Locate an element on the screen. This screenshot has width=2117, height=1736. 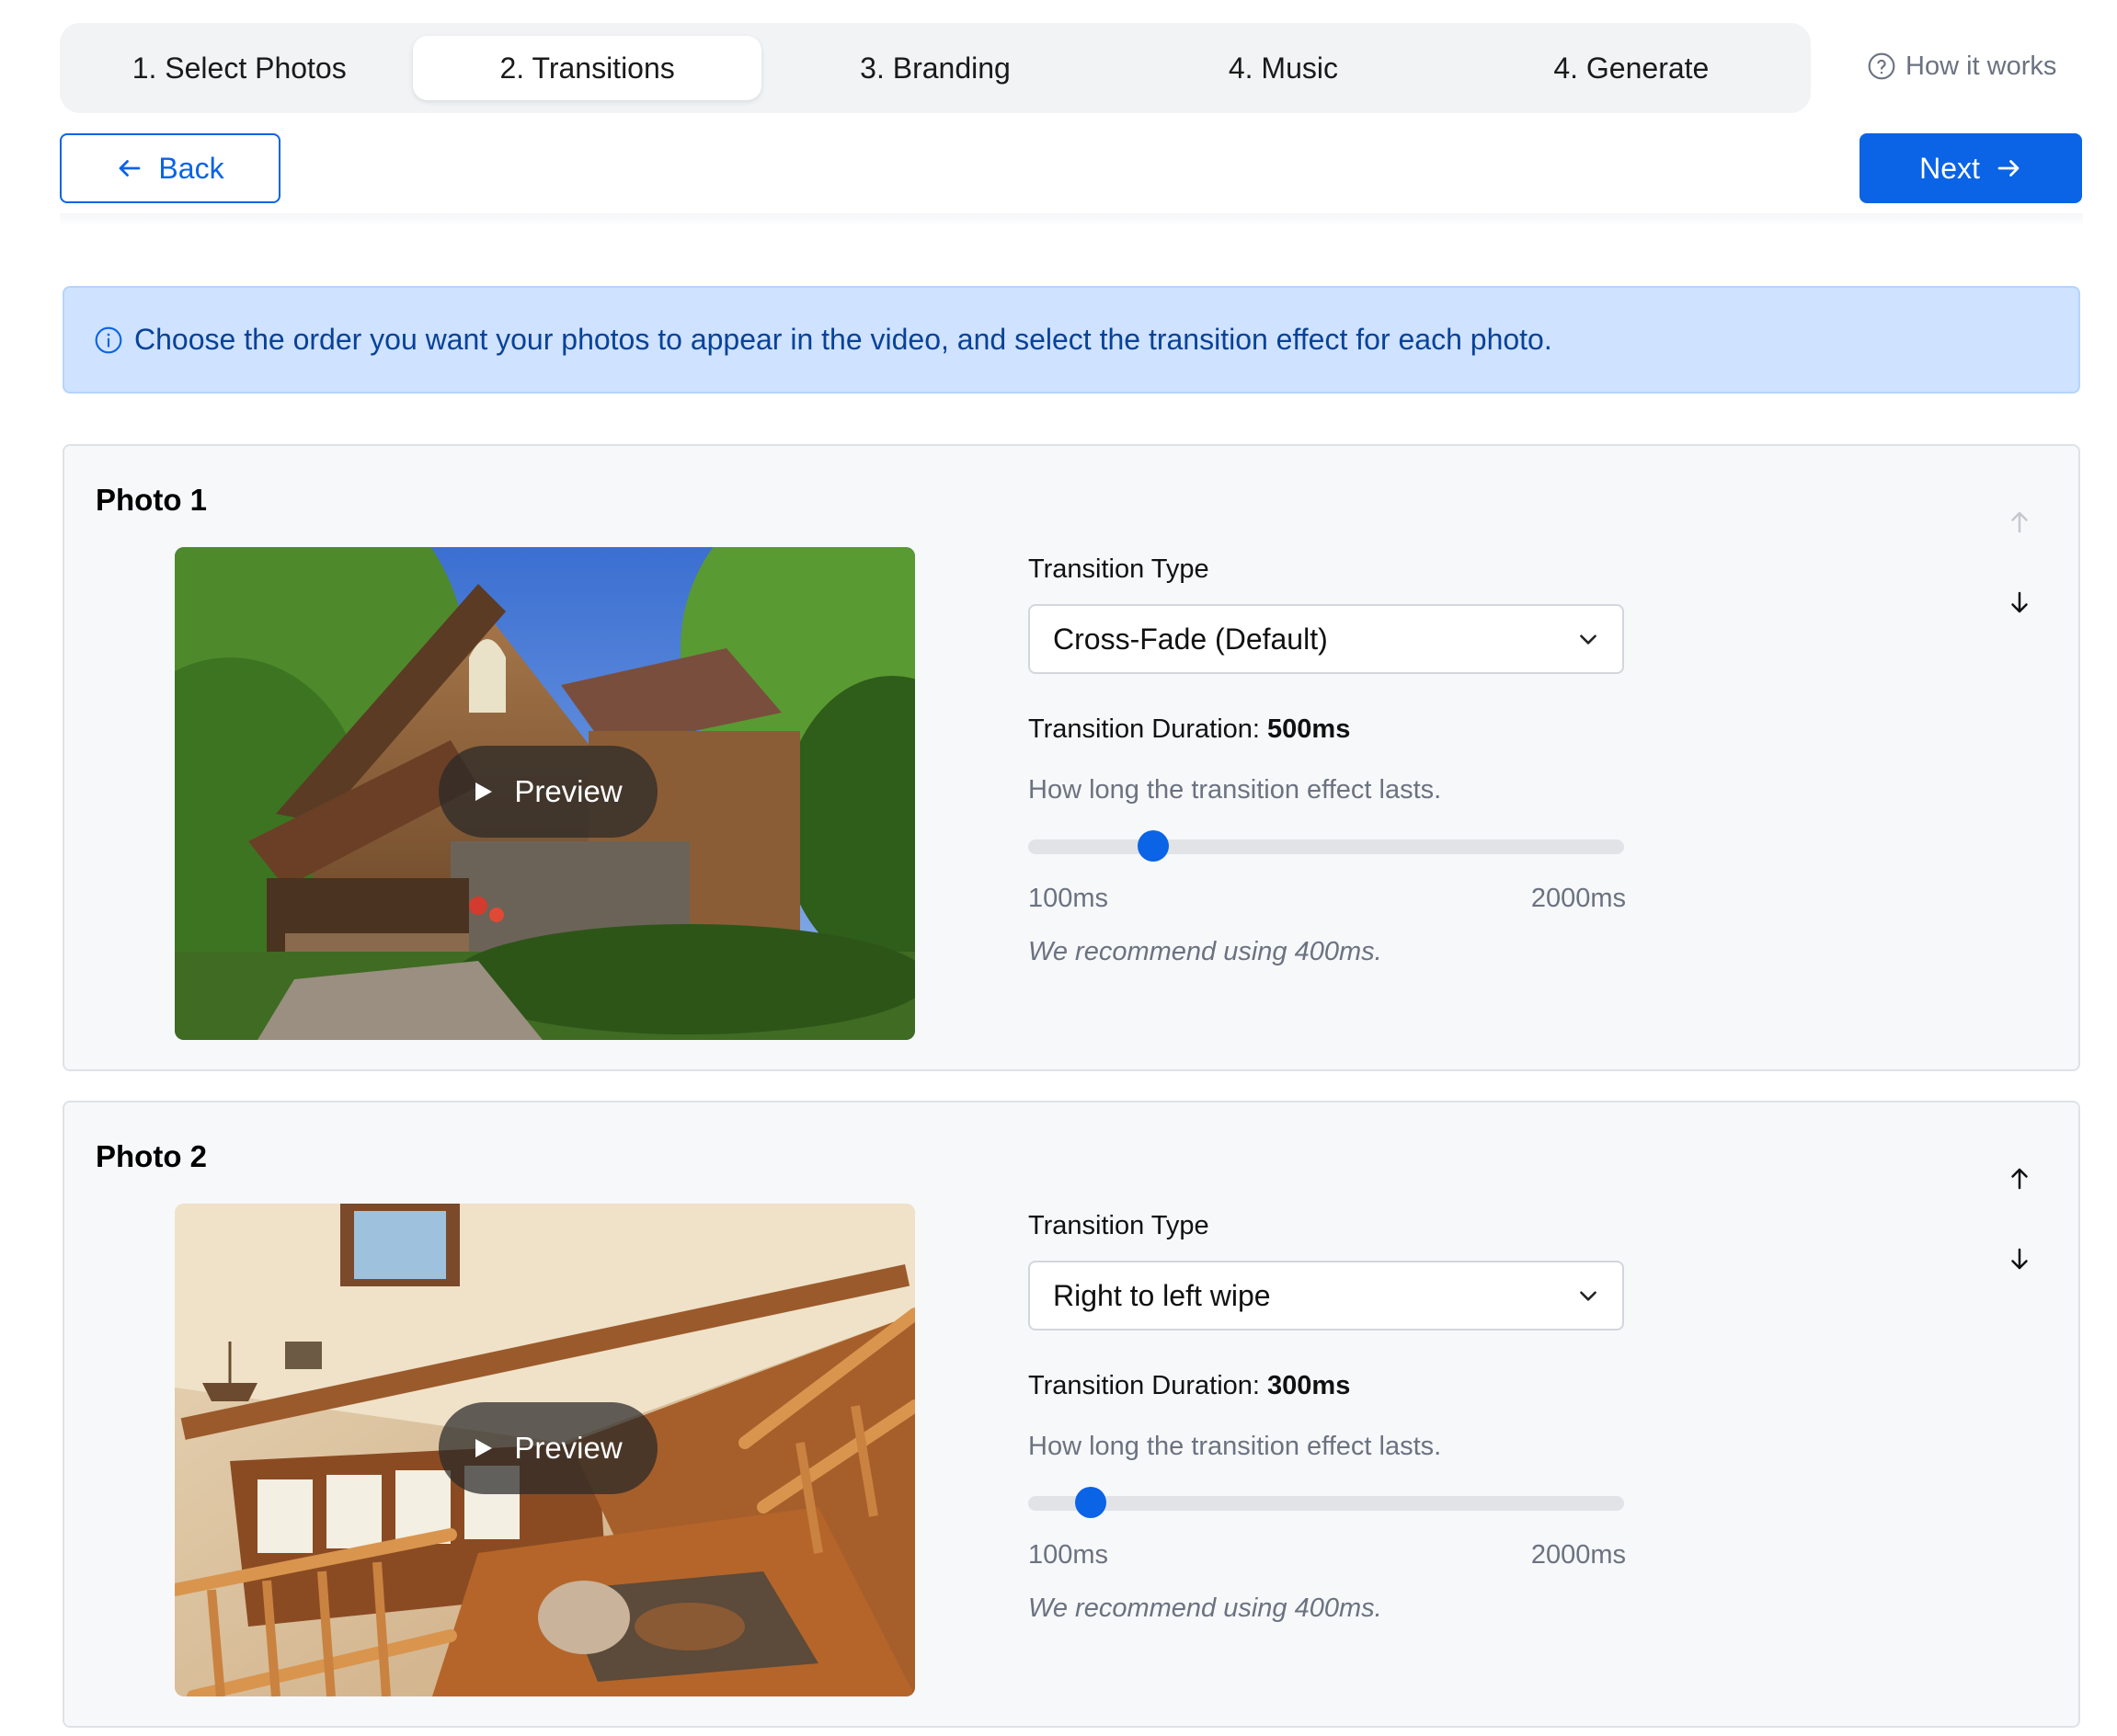
step-transitions: 2. Transitions is located at coordinates (587, 68).